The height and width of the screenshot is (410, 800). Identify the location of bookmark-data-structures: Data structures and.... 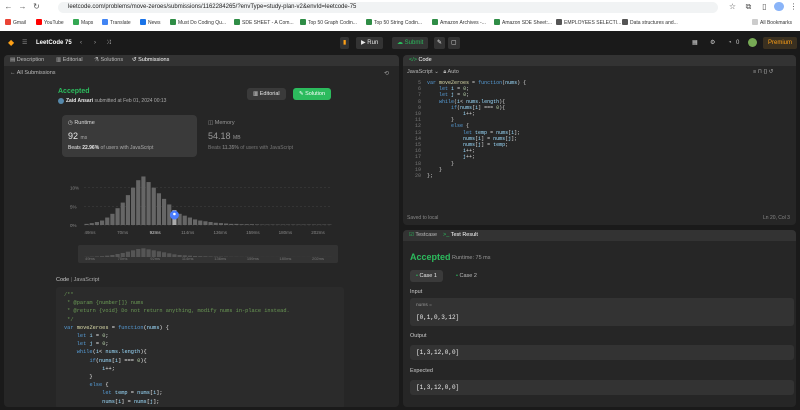
(650, 23).